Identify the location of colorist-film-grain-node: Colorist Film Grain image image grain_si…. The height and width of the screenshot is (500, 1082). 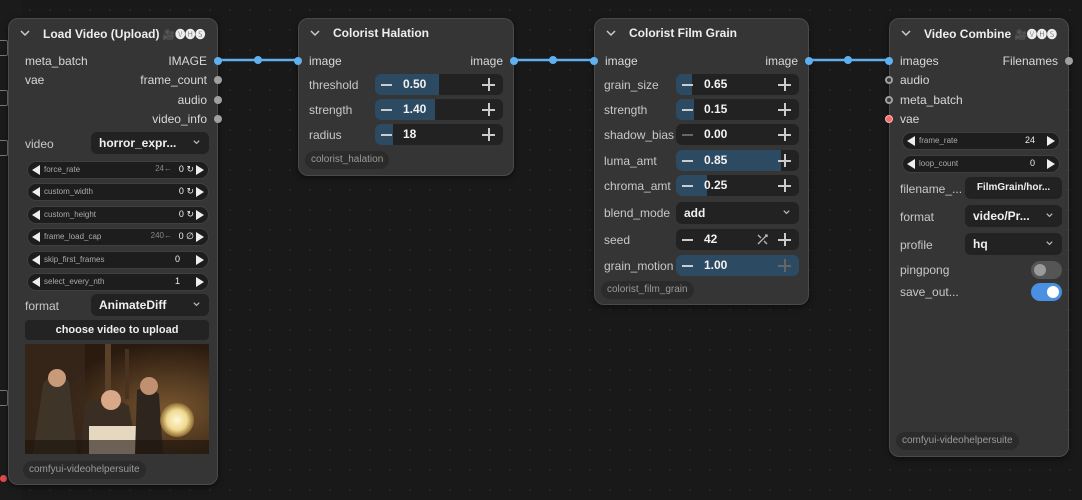
(701, 161).